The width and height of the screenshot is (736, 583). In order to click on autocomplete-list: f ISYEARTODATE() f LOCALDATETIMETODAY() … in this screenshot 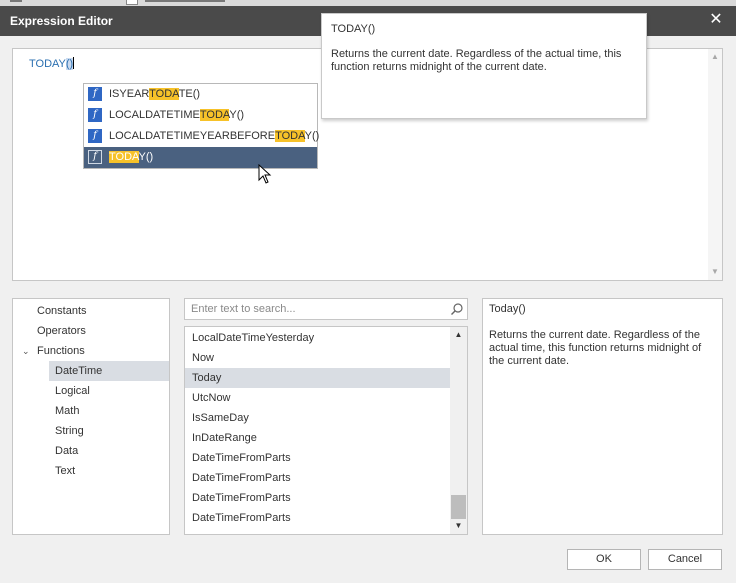, I will do `click(201, 126)`.